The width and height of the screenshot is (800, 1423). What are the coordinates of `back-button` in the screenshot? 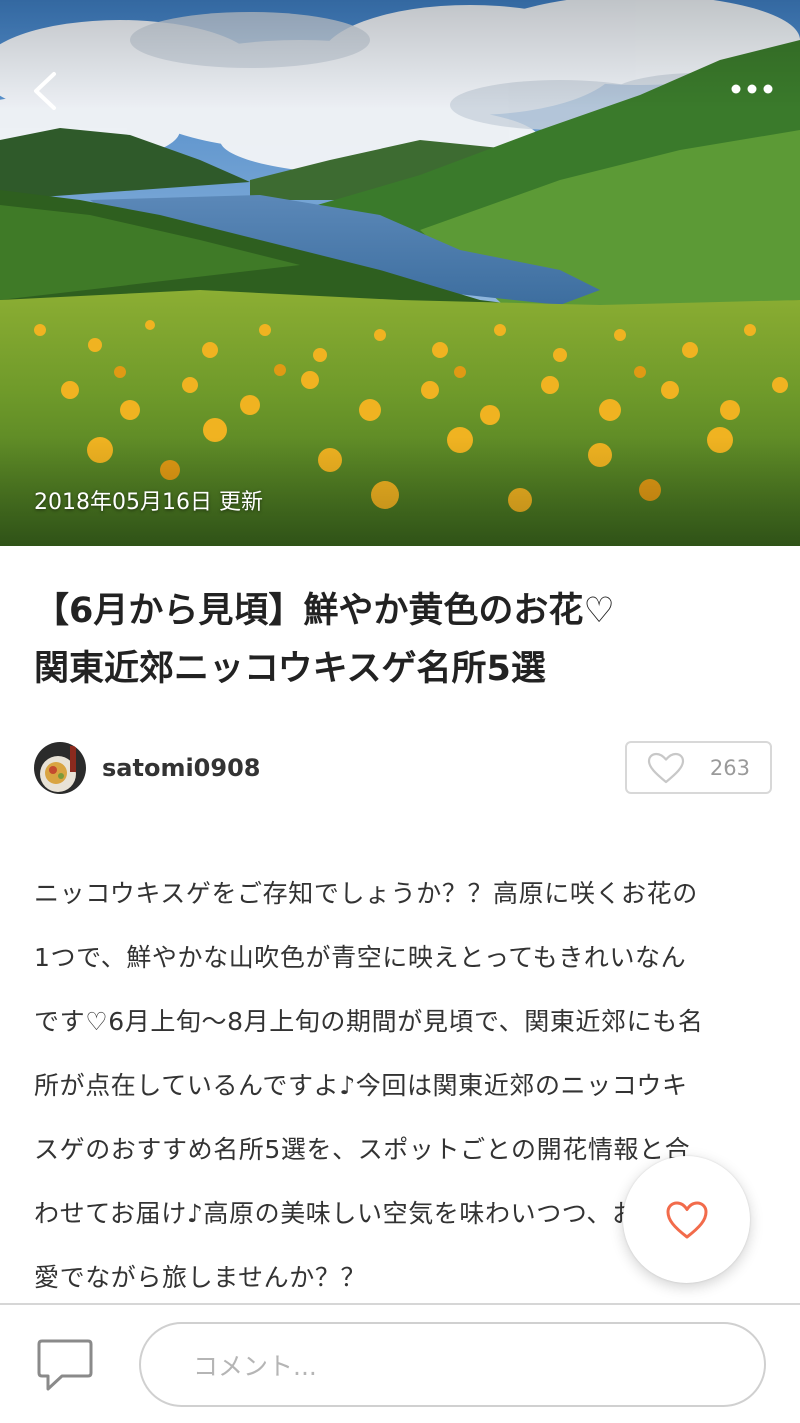 It's located at (46, 91).